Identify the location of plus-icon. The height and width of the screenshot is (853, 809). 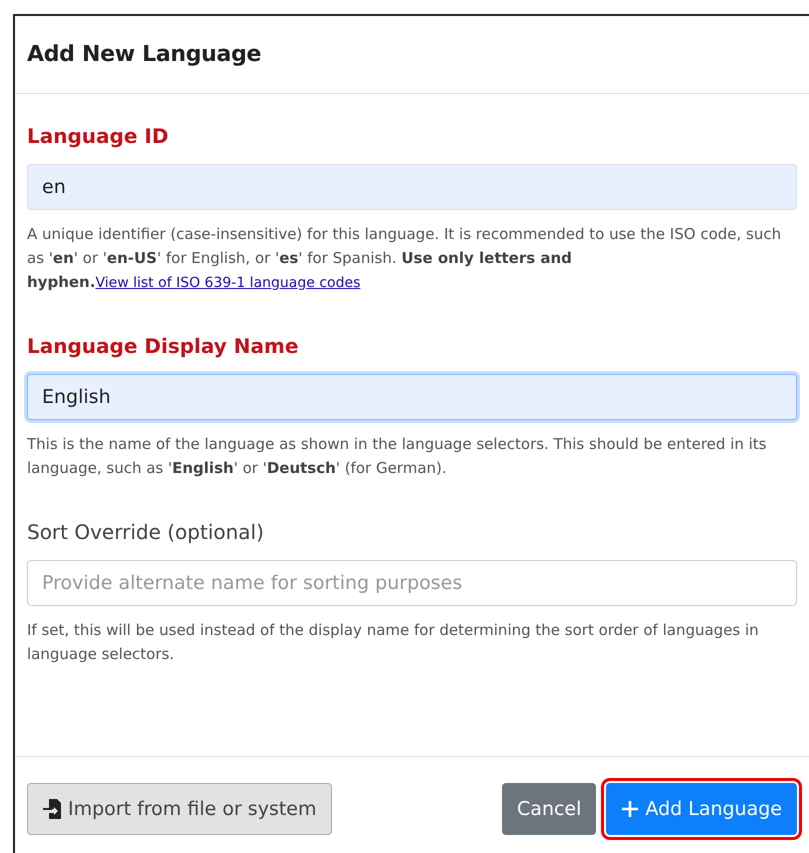
(630, 809).